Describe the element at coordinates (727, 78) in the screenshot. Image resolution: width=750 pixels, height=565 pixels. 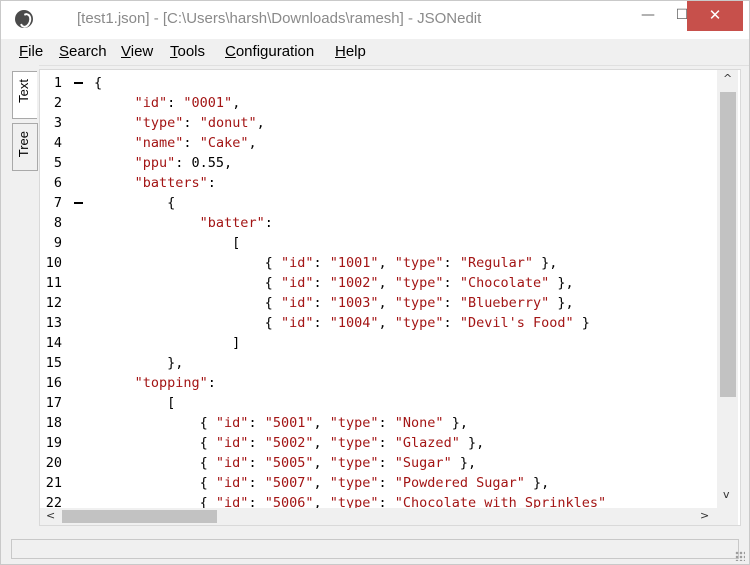
I see `scroll-up-icon: ^` at that location.